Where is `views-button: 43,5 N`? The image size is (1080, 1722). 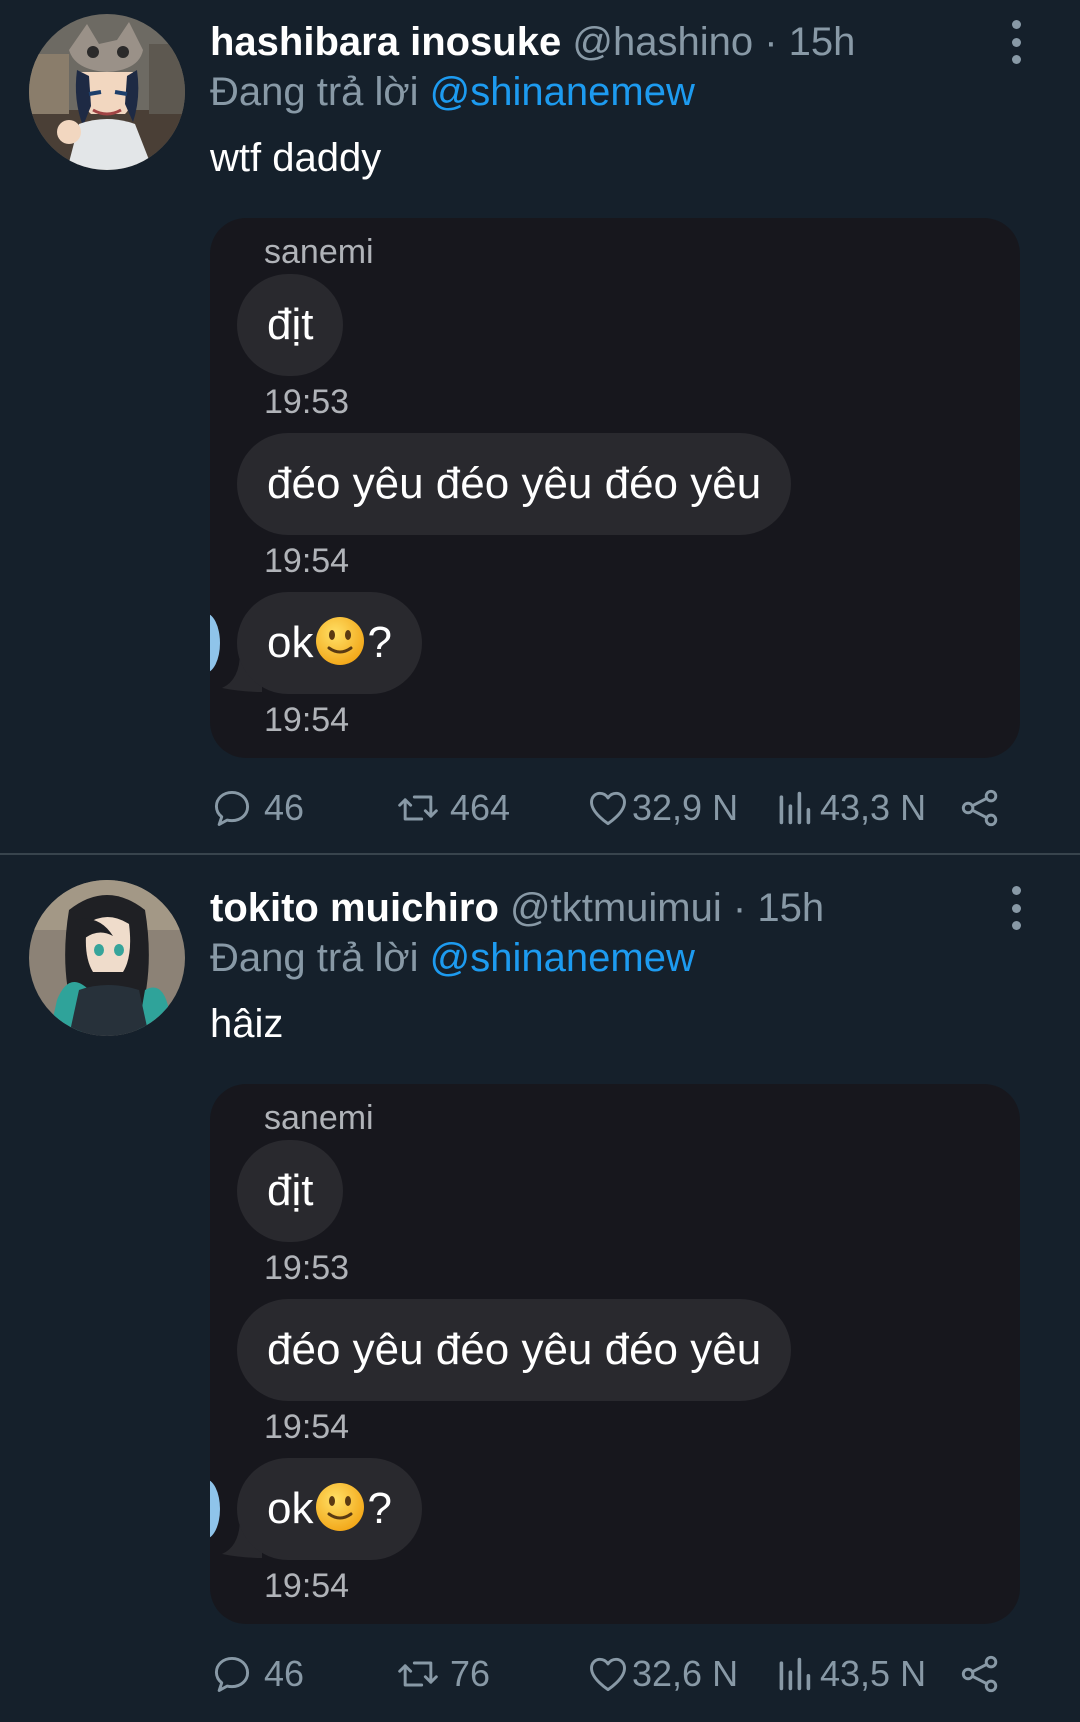
views-button: 43,5 N is located at coordinates (851, 1674).